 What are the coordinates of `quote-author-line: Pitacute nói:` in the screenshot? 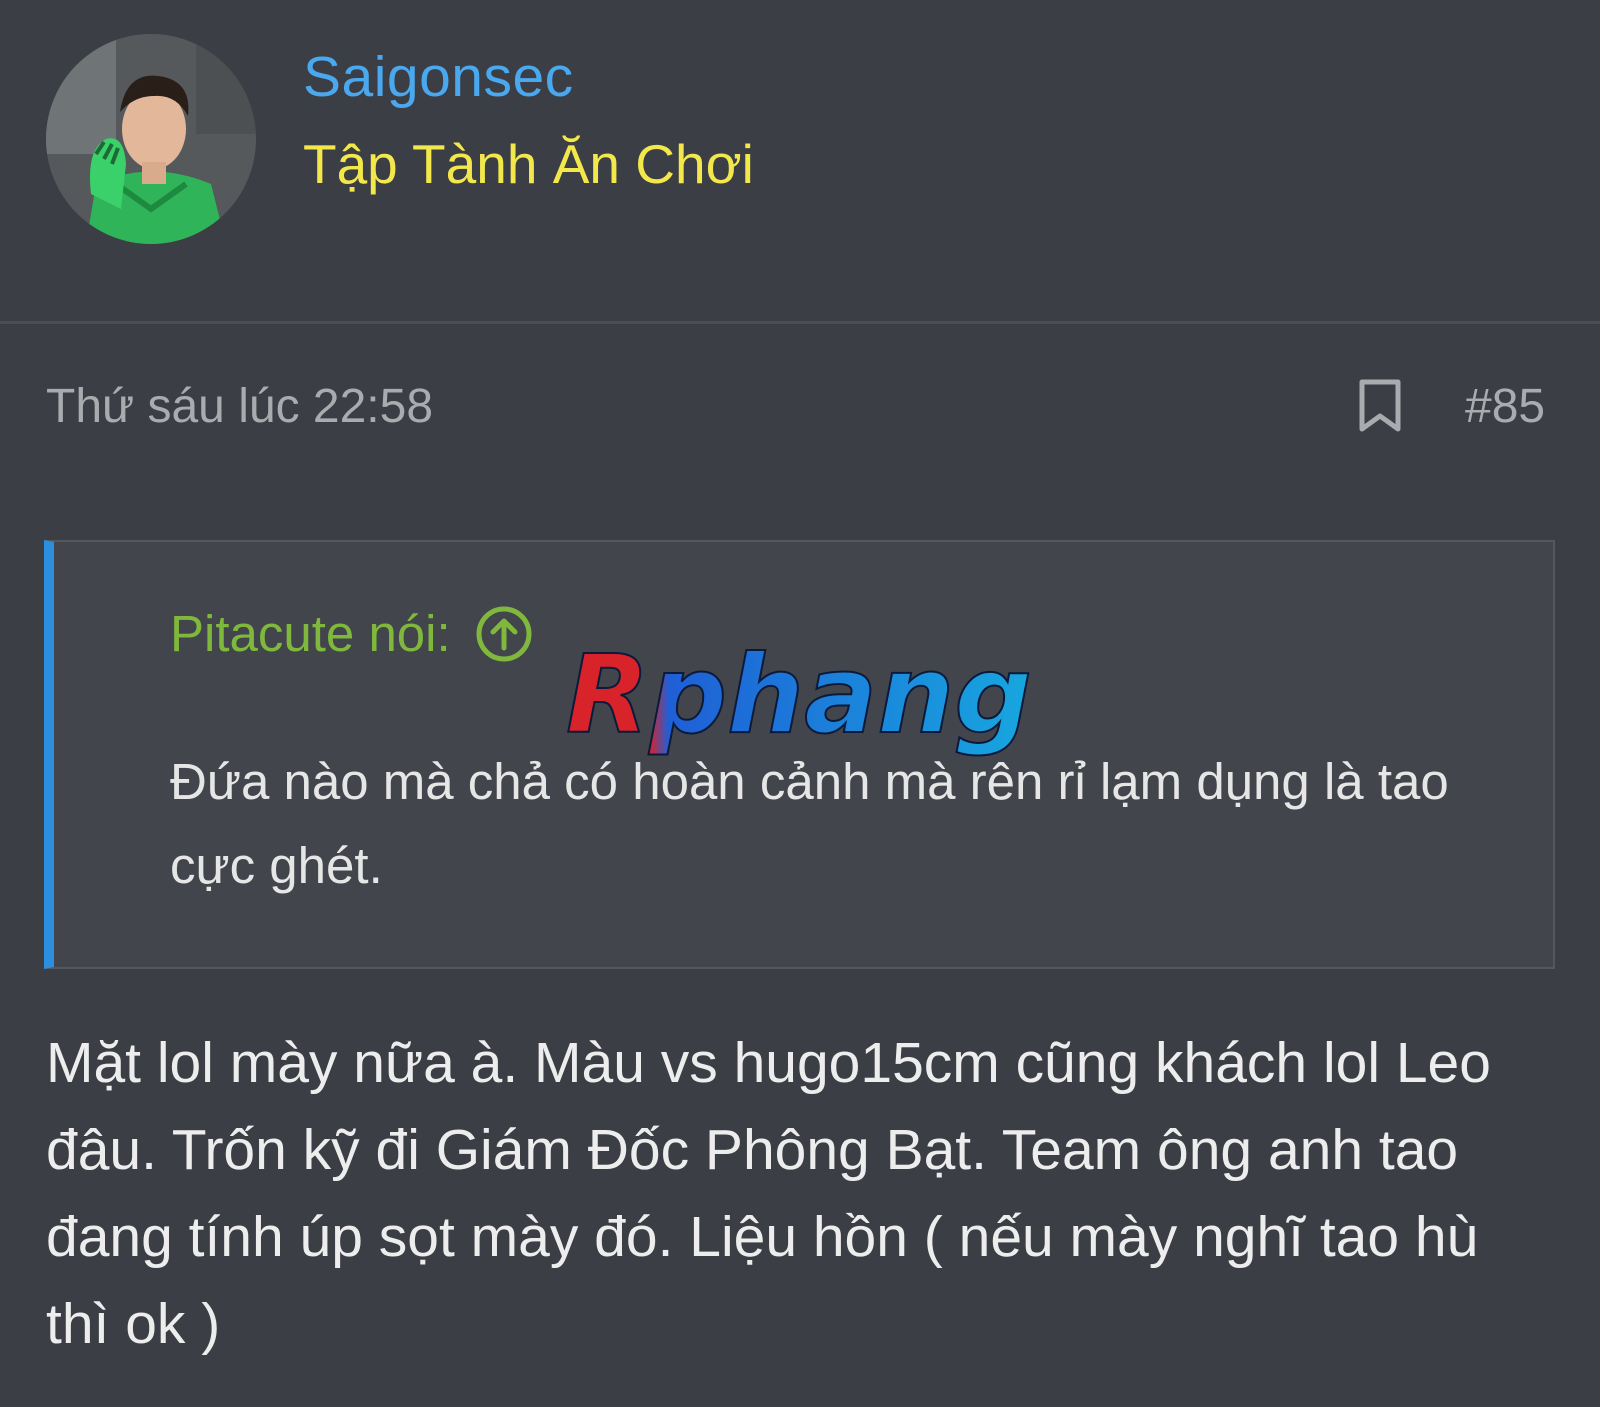 It's located at (351, 633).